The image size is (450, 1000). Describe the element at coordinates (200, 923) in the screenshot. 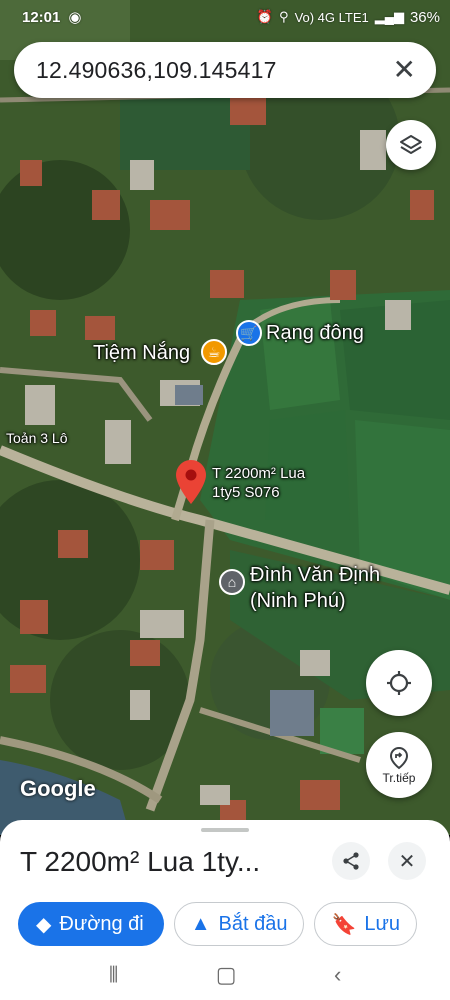

I see `navigation-arrow-icon: ▲` at that location.